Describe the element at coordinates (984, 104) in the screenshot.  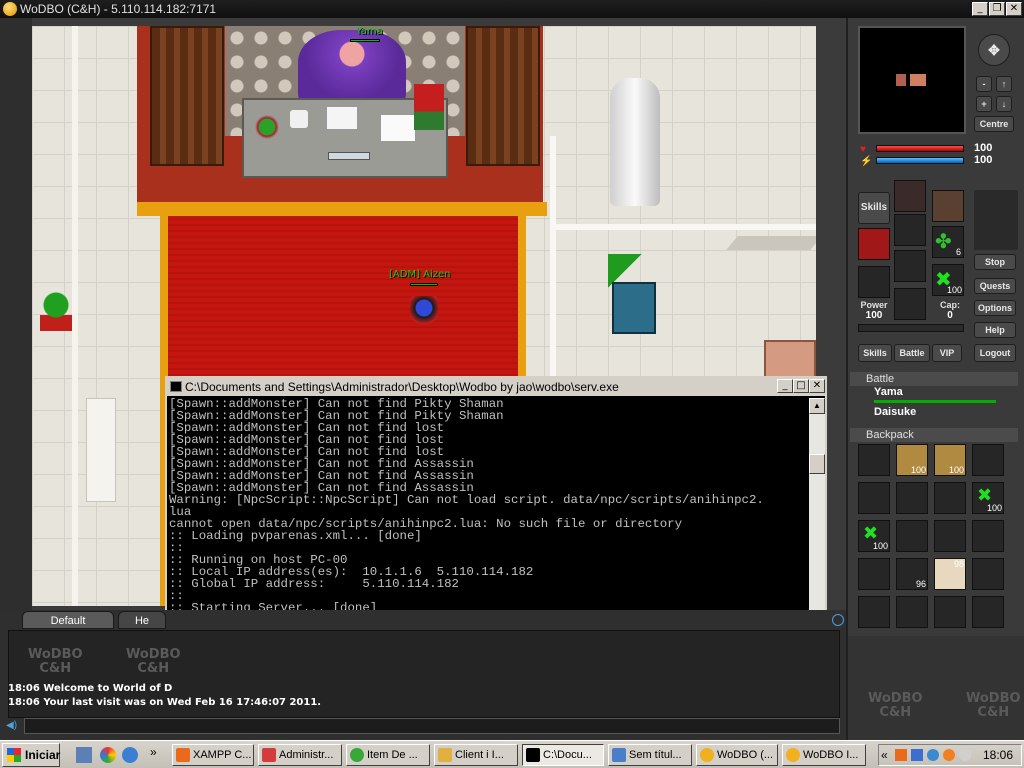
I see `zoom-in-icon: +` at that location.